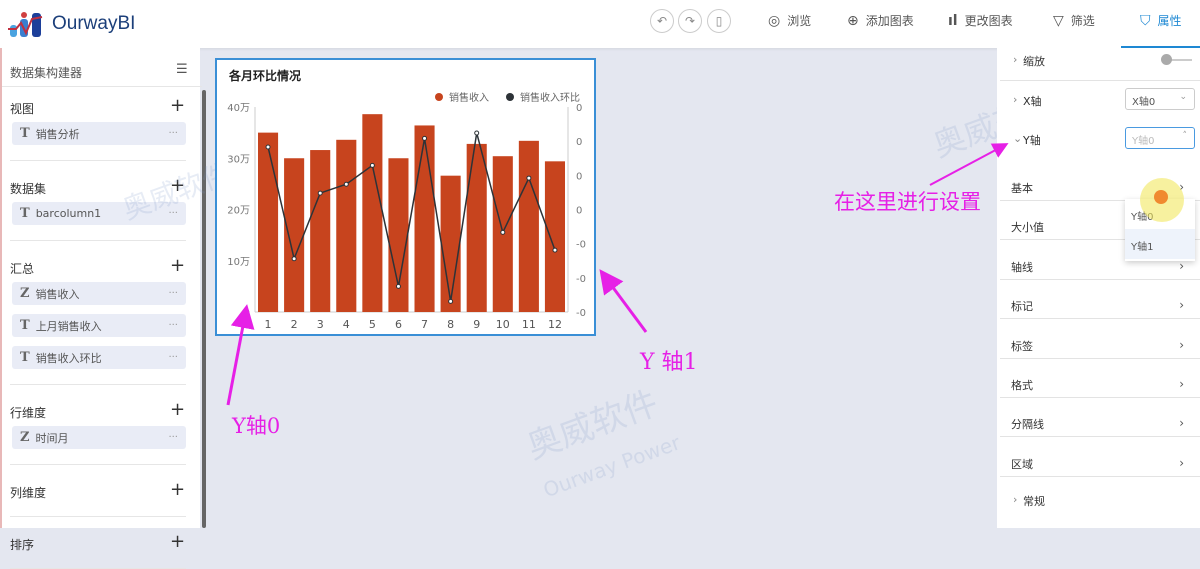 The width and height of the screenshot is (1200, 569). What do you see at coordinates (320, 324) in the screenshot?
I see `x-tick-label: 3` at bounding box center [320, 324].